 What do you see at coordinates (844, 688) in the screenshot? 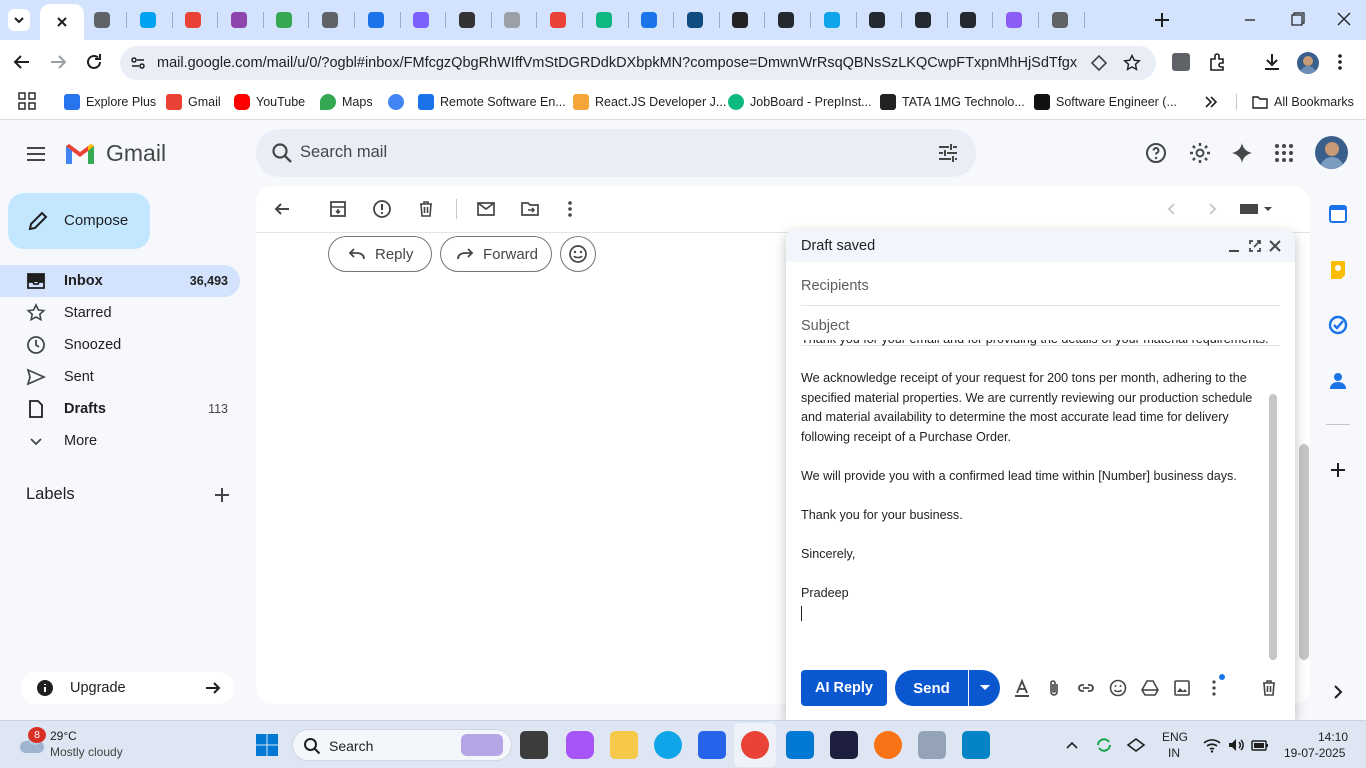
I see `ai-reply-button: AI Reply` at bounding box center [844, 688].